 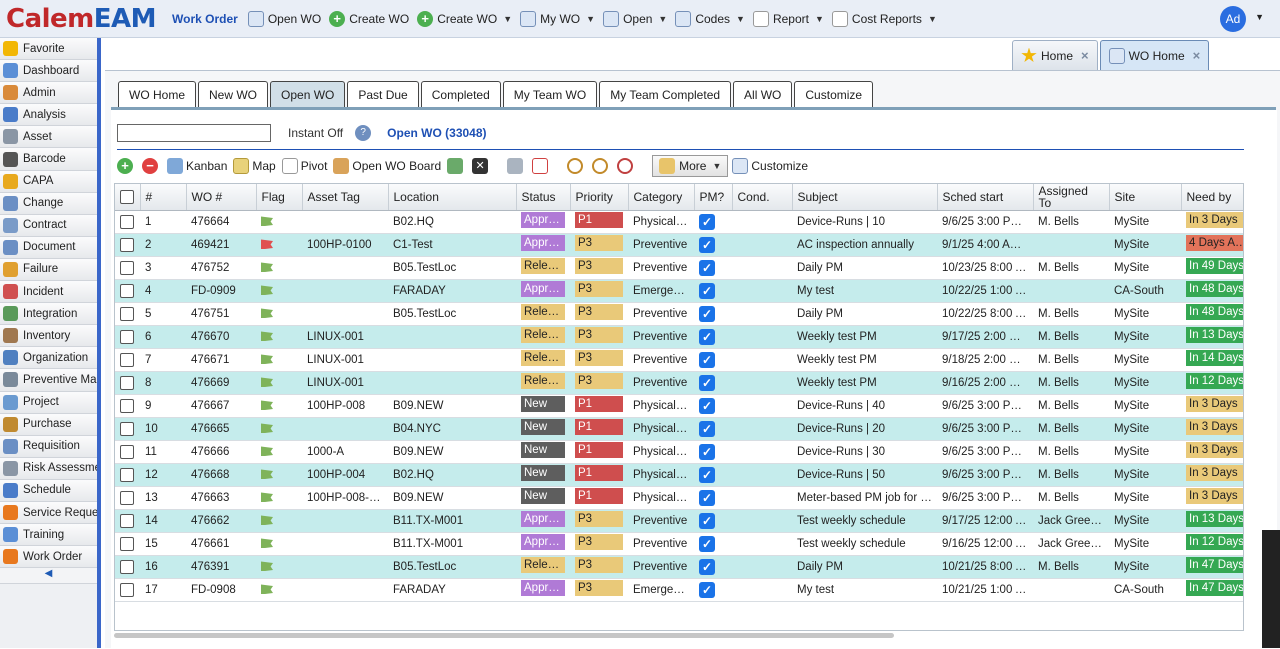 What do you see at coordinates (363, 133) in the screenshot?
I see `help-icon: ?` at bounding box center [363, 133].